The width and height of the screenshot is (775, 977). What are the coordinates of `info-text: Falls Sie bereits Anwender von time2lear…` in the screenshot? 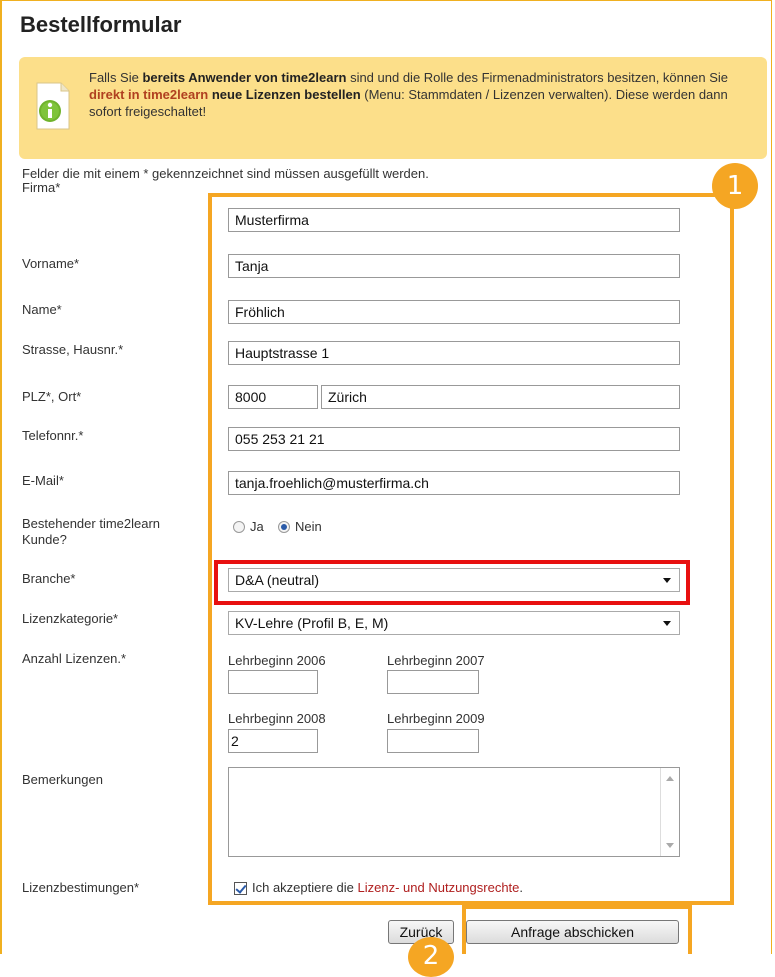 It's located at (408, 94).